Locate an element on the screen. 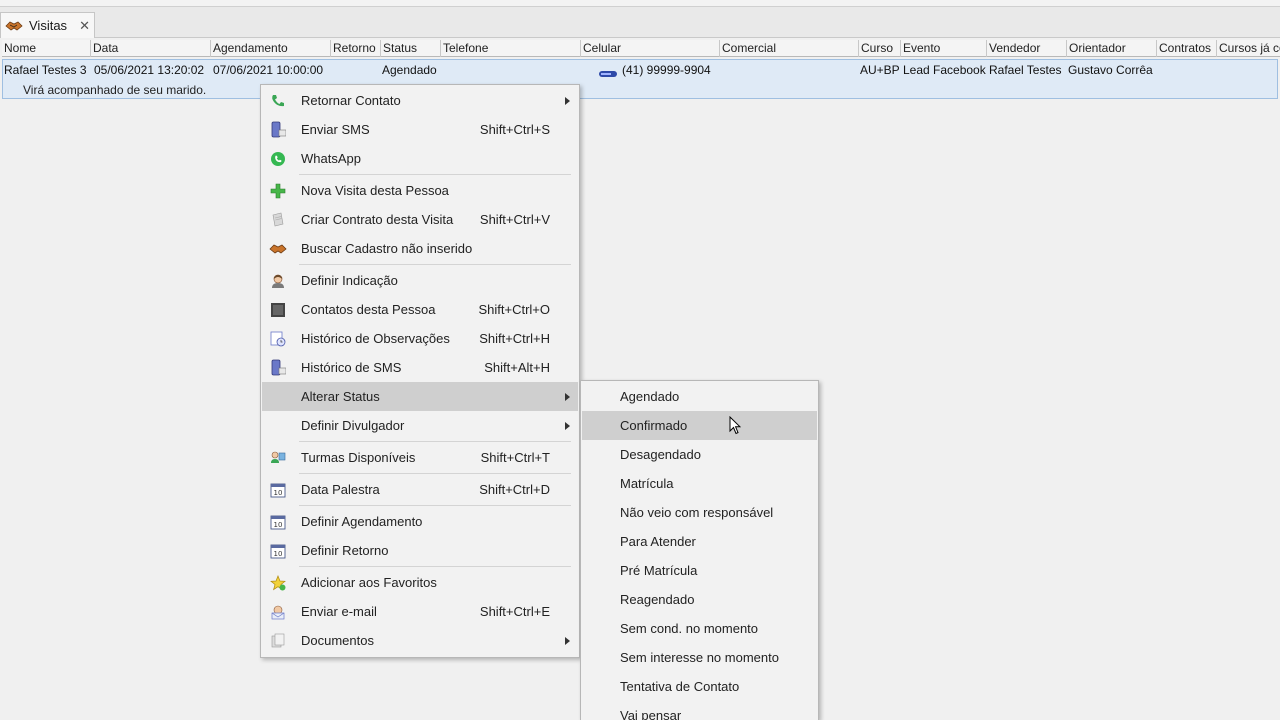 The image size is (1280, 720). status-option-tentativa-contato: Tentativa de Contato is located at coordinates (699, 686).